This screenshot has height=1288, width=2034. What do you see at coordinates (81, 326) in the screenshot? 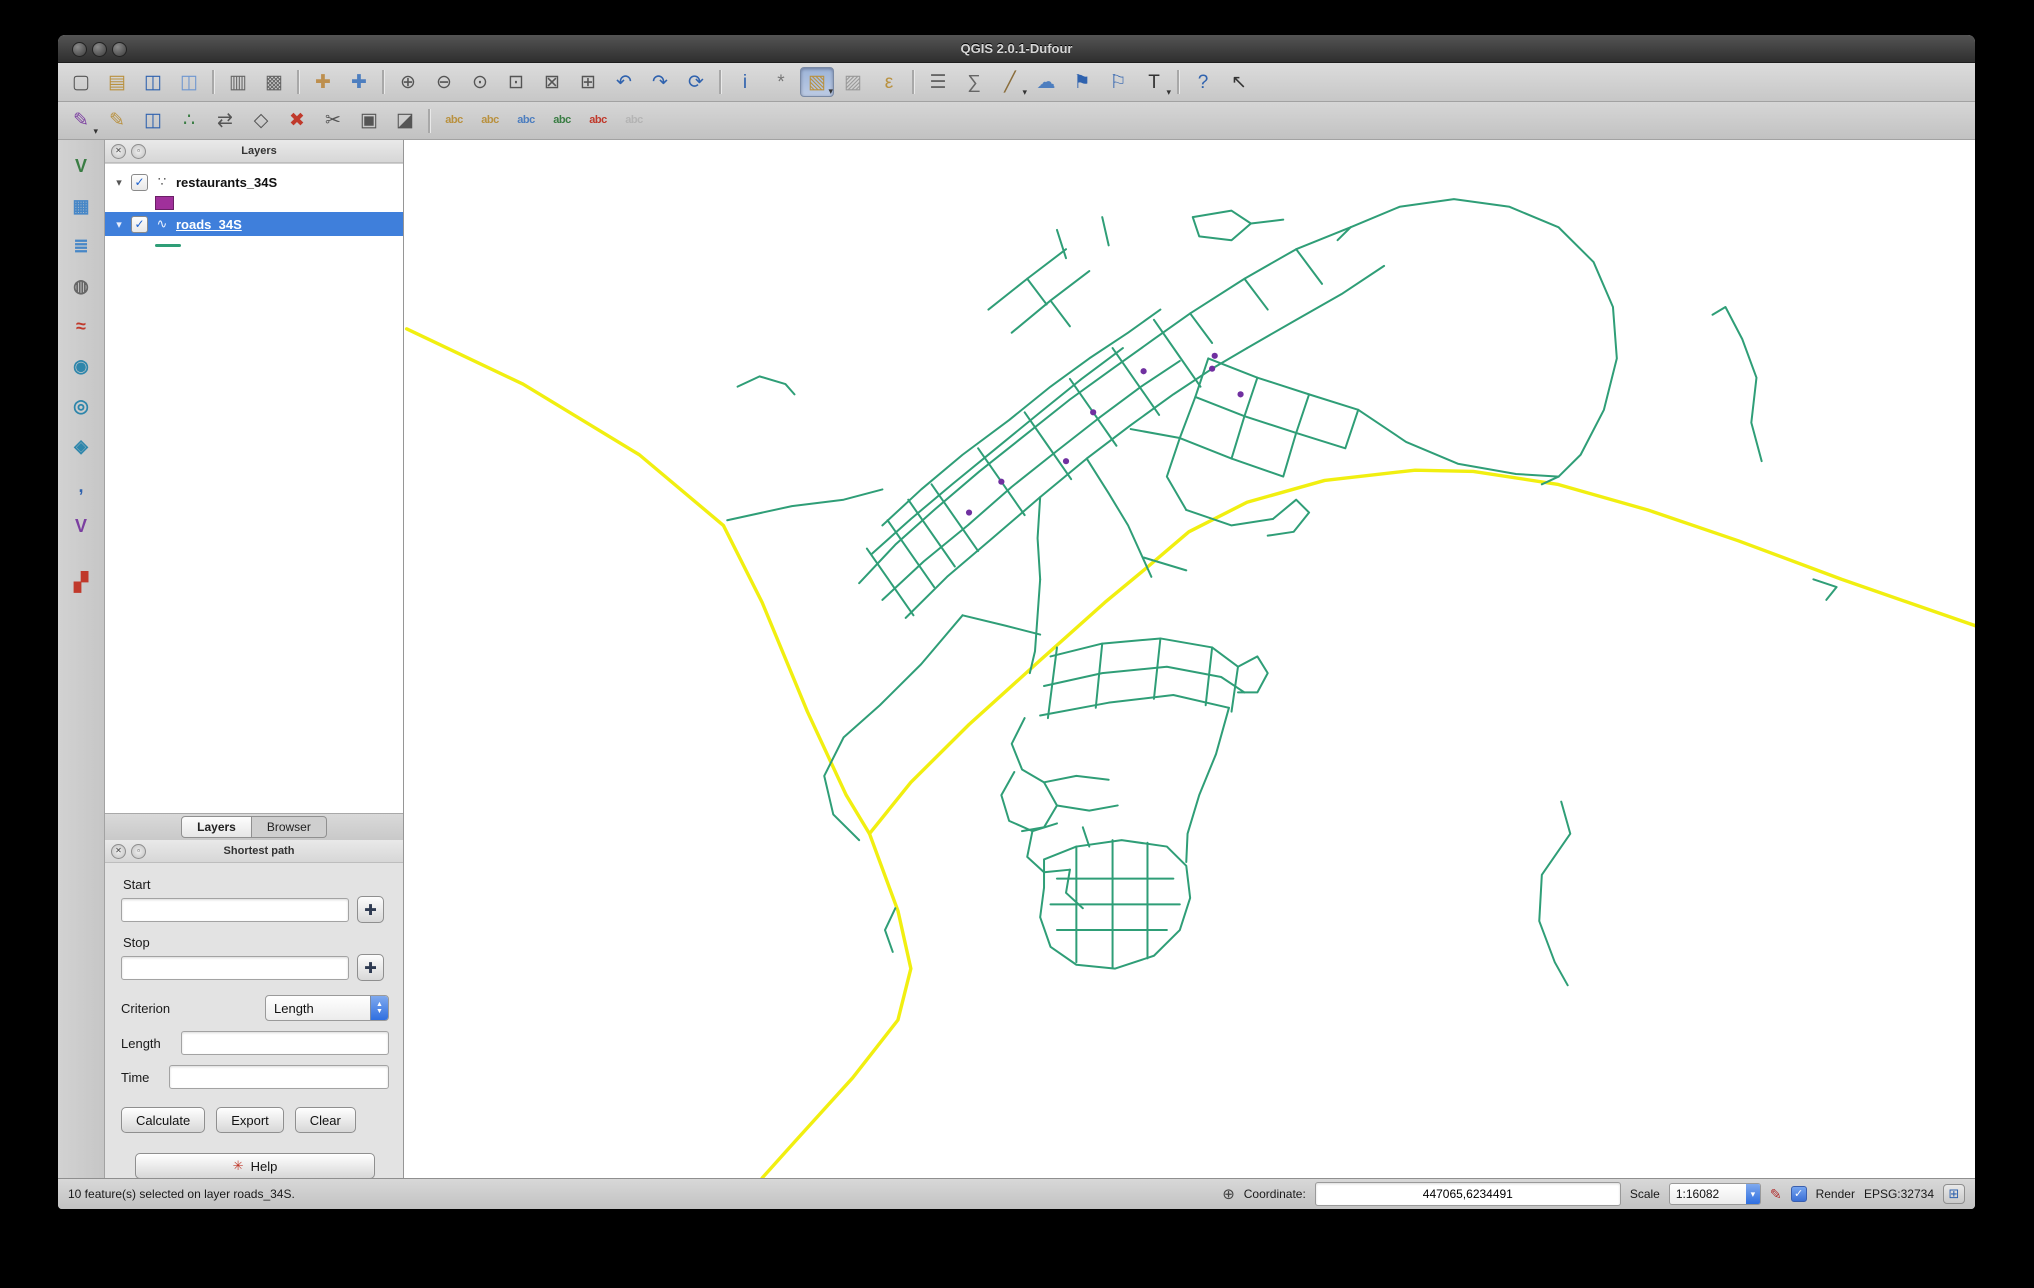
I see `add-mssql-layer-button: ≈` at bounding box center [81, 326].